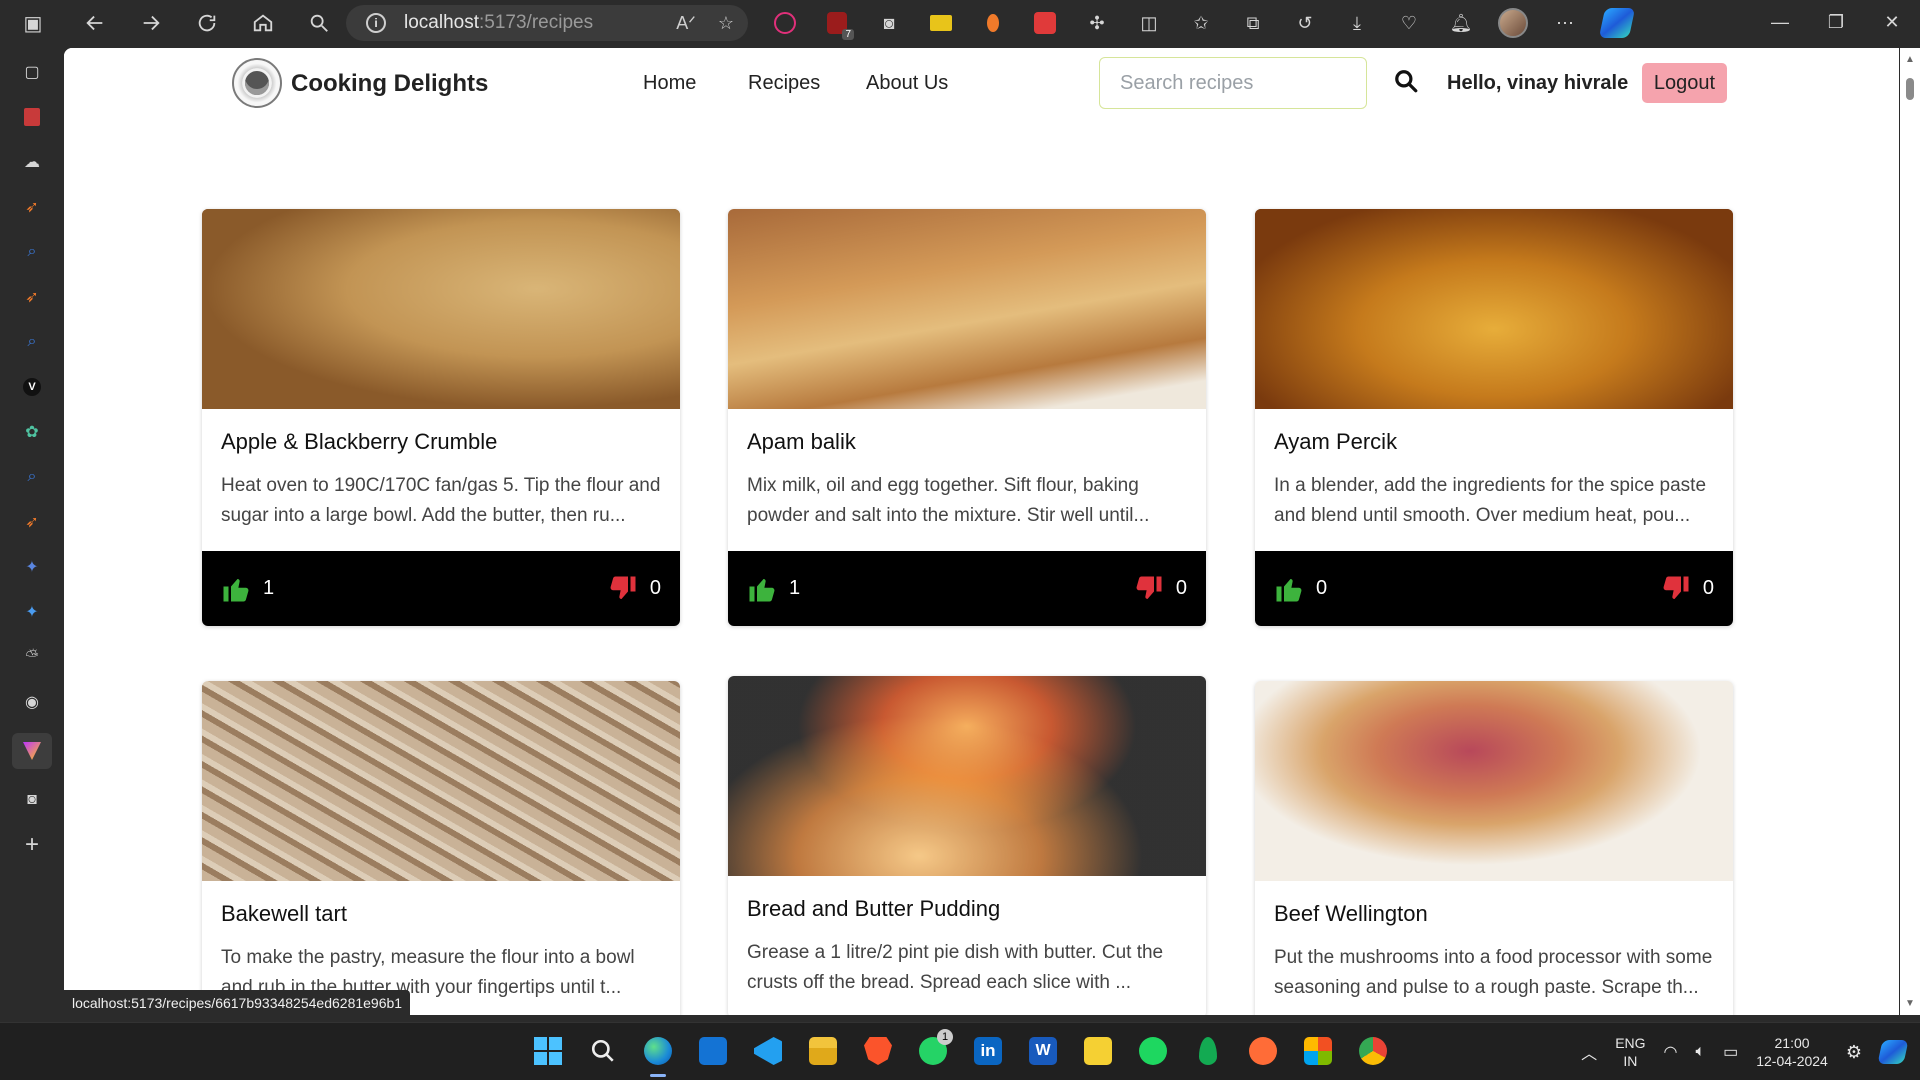  I want to click on favorite-star-icon: ☆, so click(726, 23).